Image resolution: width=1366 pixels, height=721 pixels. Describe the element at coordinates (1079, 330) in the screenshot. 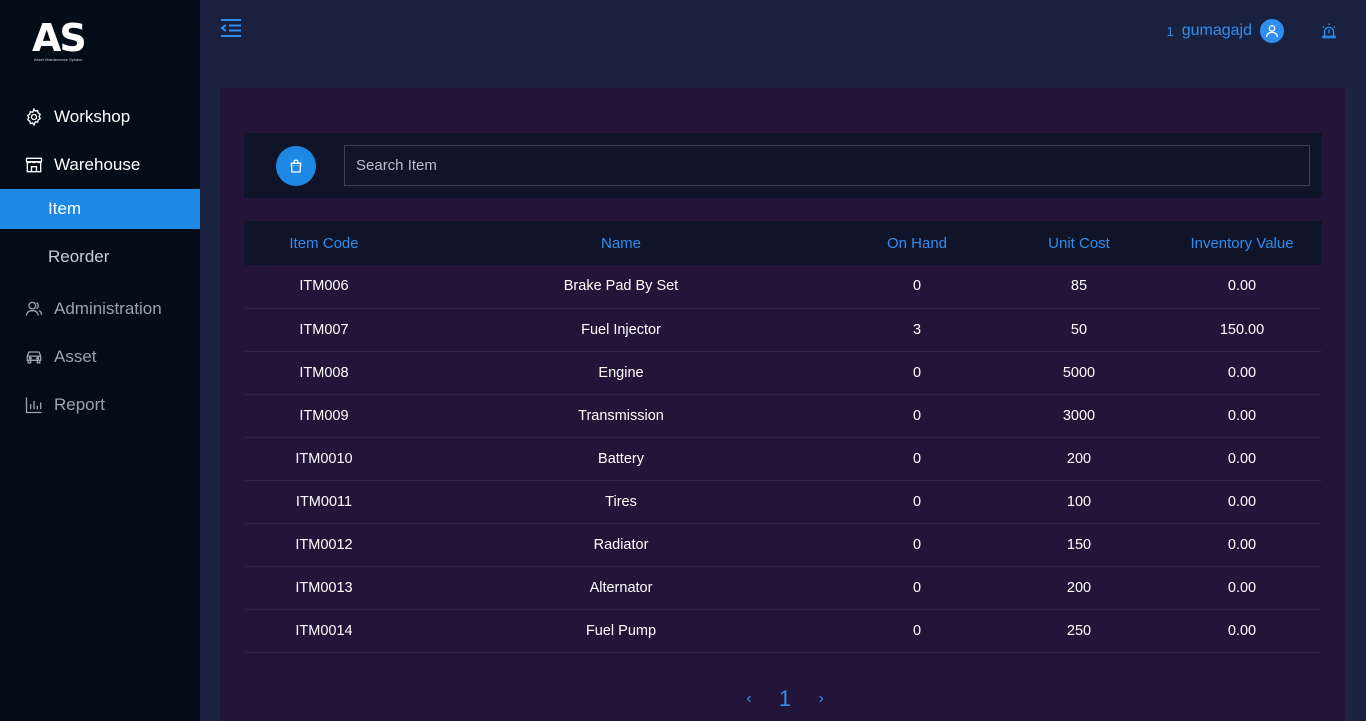

I see `cell-unit-cost: 50` at that location.